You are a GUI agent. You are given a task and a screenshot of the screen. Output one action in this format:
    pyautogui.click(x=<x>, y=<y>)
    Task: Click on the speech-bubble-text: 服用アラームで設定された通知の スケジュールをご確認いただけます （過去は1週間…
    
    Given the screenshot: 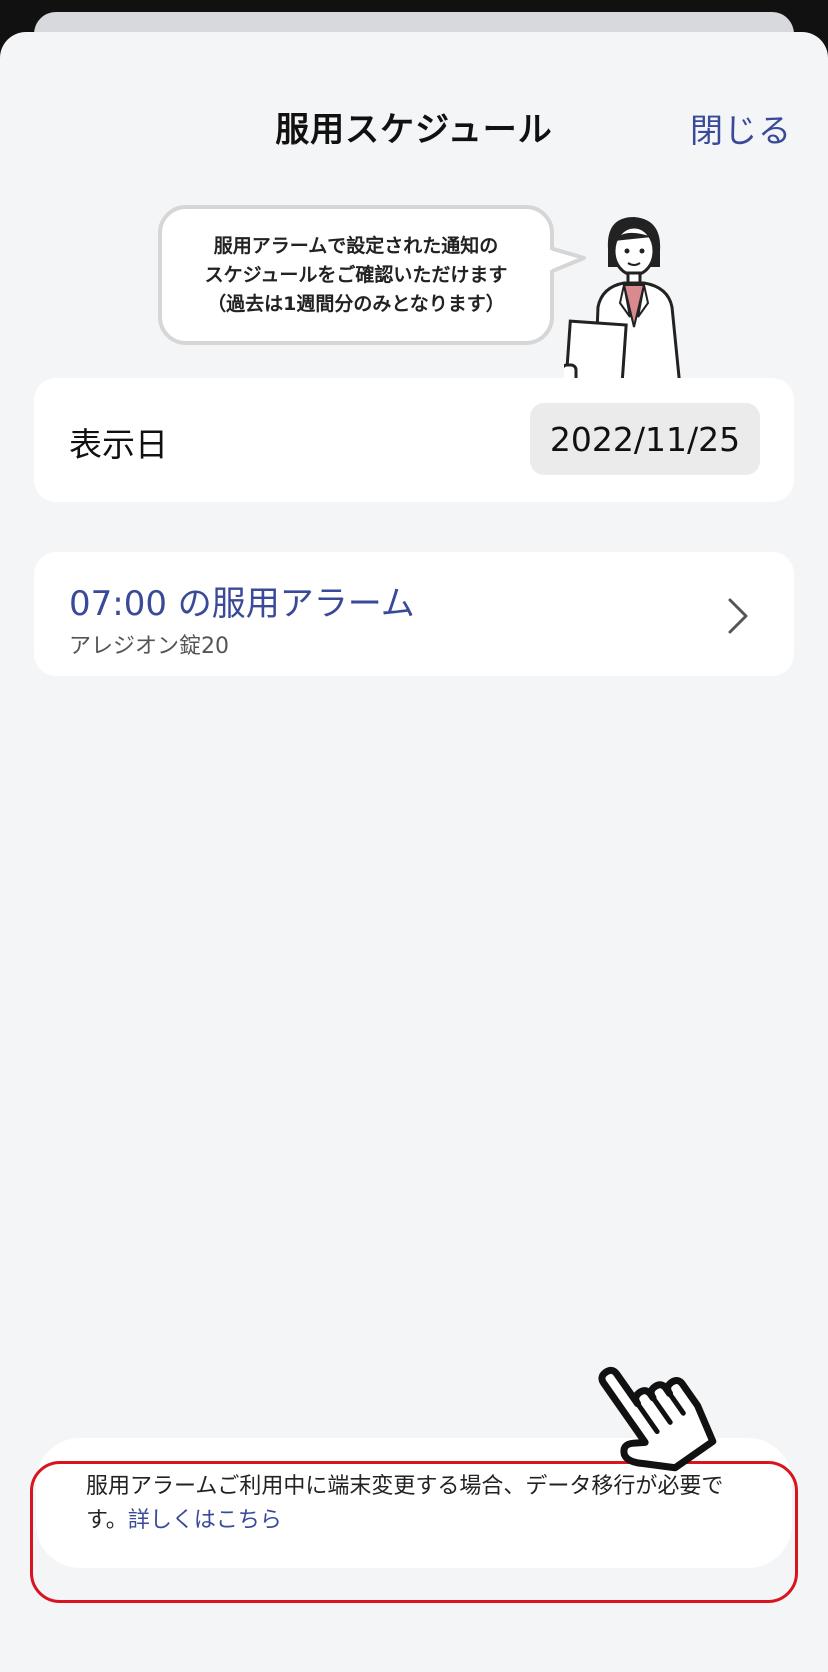 What is the action you would take?
    pyautogui.click(x=356, y=274)
    